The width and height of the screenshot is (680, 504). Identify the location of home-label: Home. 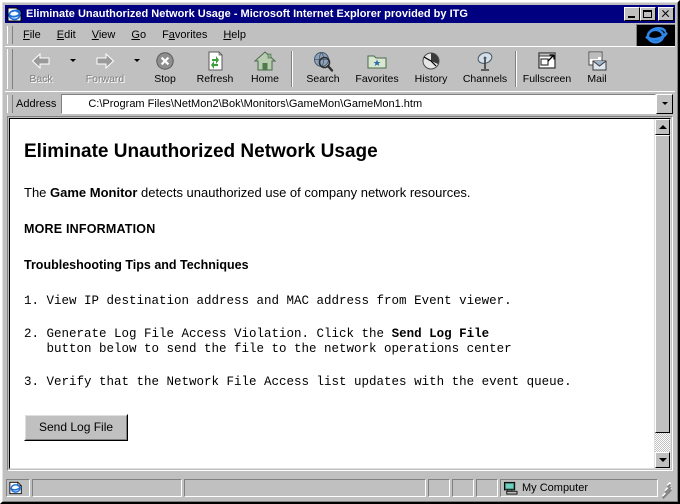
(264, 79).